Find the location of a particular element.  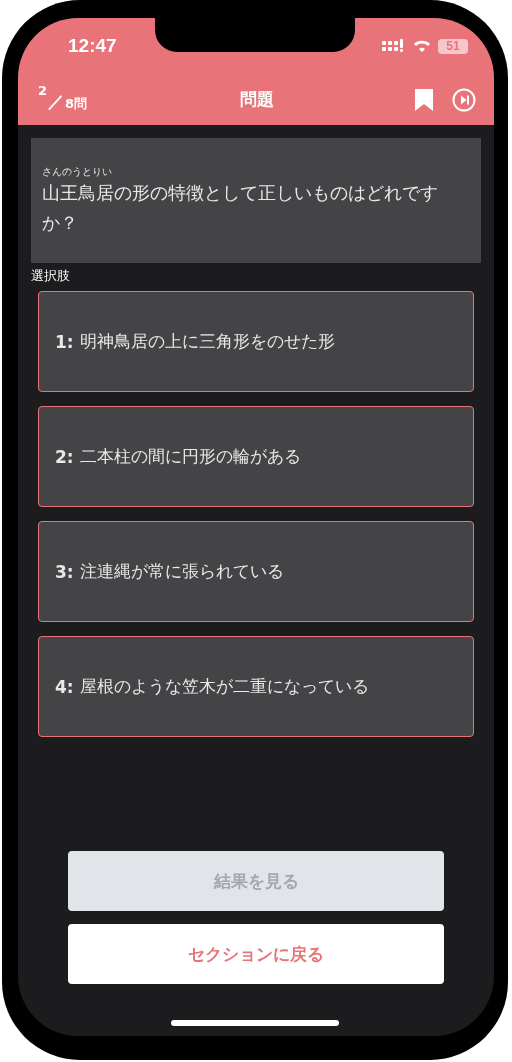

option-text: 注連縄が常に張られている is located at coordinates (181, 571).